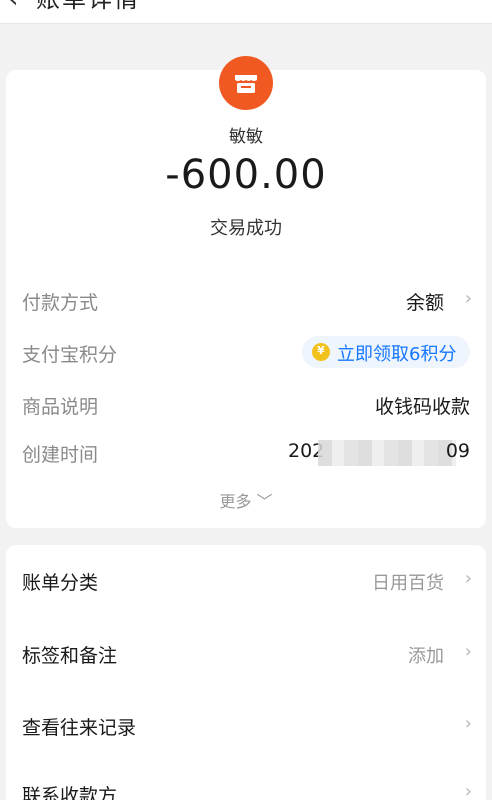 The image size is (492, 800). I want to click on product-value: 收钱码收款, so click(422, 407).